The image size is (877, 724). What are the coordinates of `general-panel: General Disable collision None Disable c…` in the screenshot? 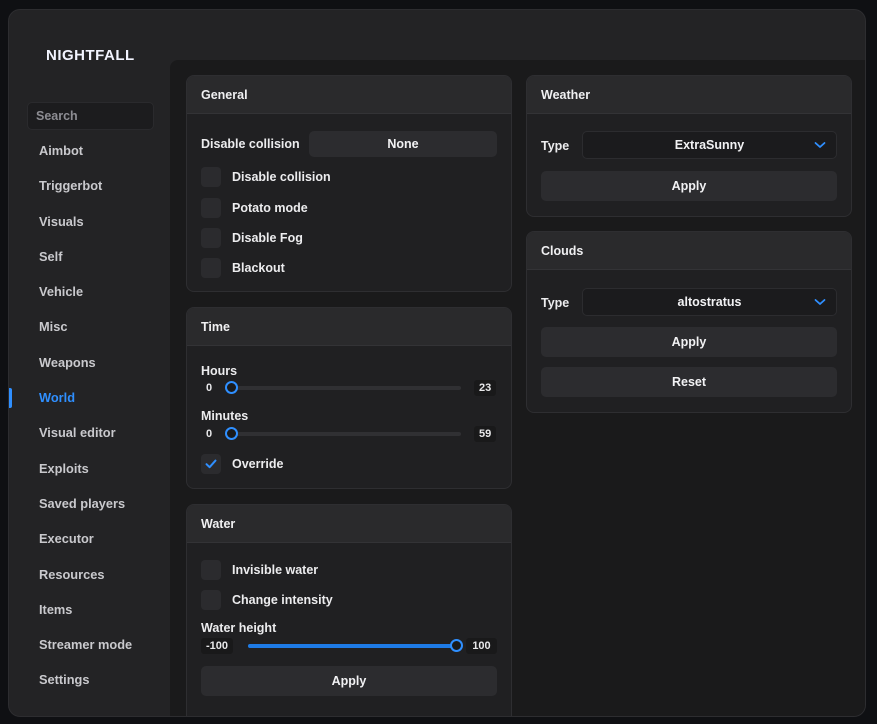 It's located at (349, 183).